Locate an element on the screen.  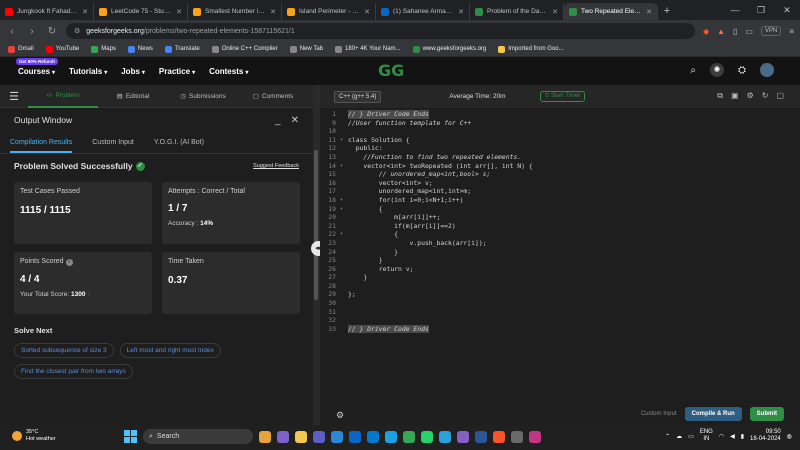
browser-tab: (1) Sahanee Arman | Linke ✕ is located at coordinates (423, 11).